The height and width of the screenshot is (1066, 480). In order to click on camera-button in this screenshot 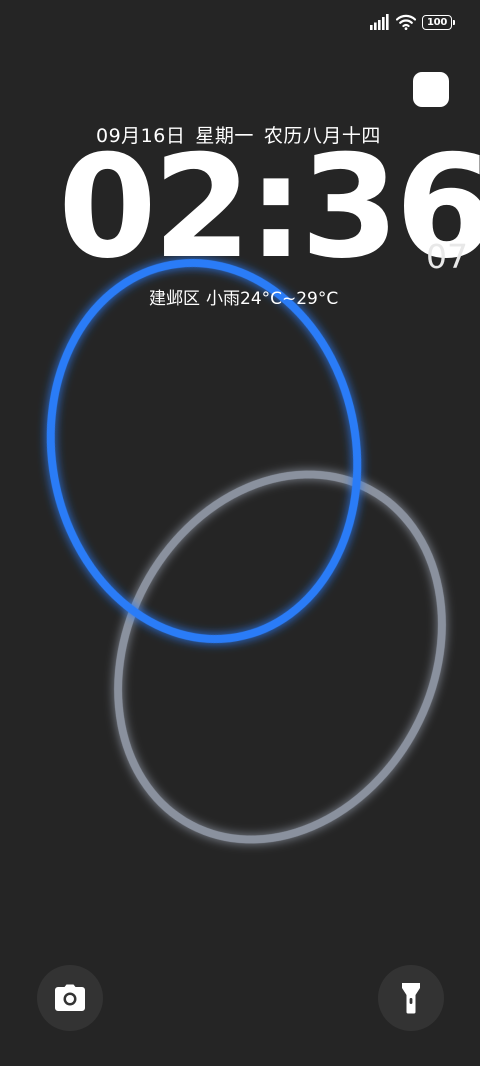, I will do `click(70, 998)`.